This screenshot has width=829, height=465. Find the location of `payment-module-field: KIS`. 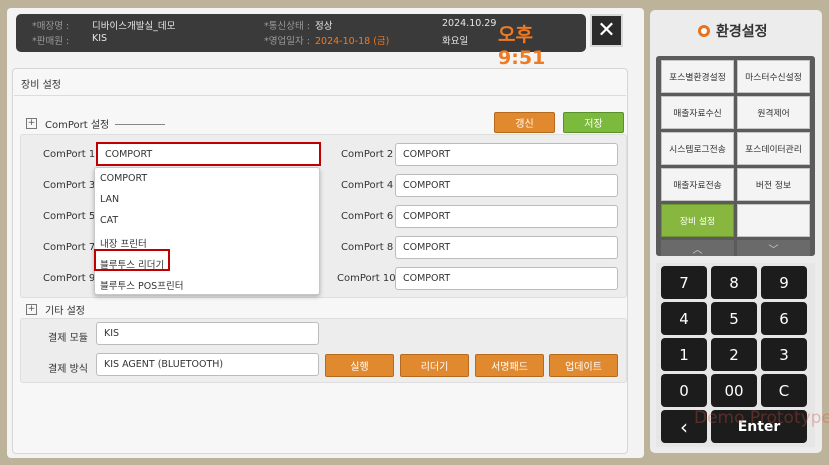

payment-module-field: KIS is located at coordinates (207, 333).